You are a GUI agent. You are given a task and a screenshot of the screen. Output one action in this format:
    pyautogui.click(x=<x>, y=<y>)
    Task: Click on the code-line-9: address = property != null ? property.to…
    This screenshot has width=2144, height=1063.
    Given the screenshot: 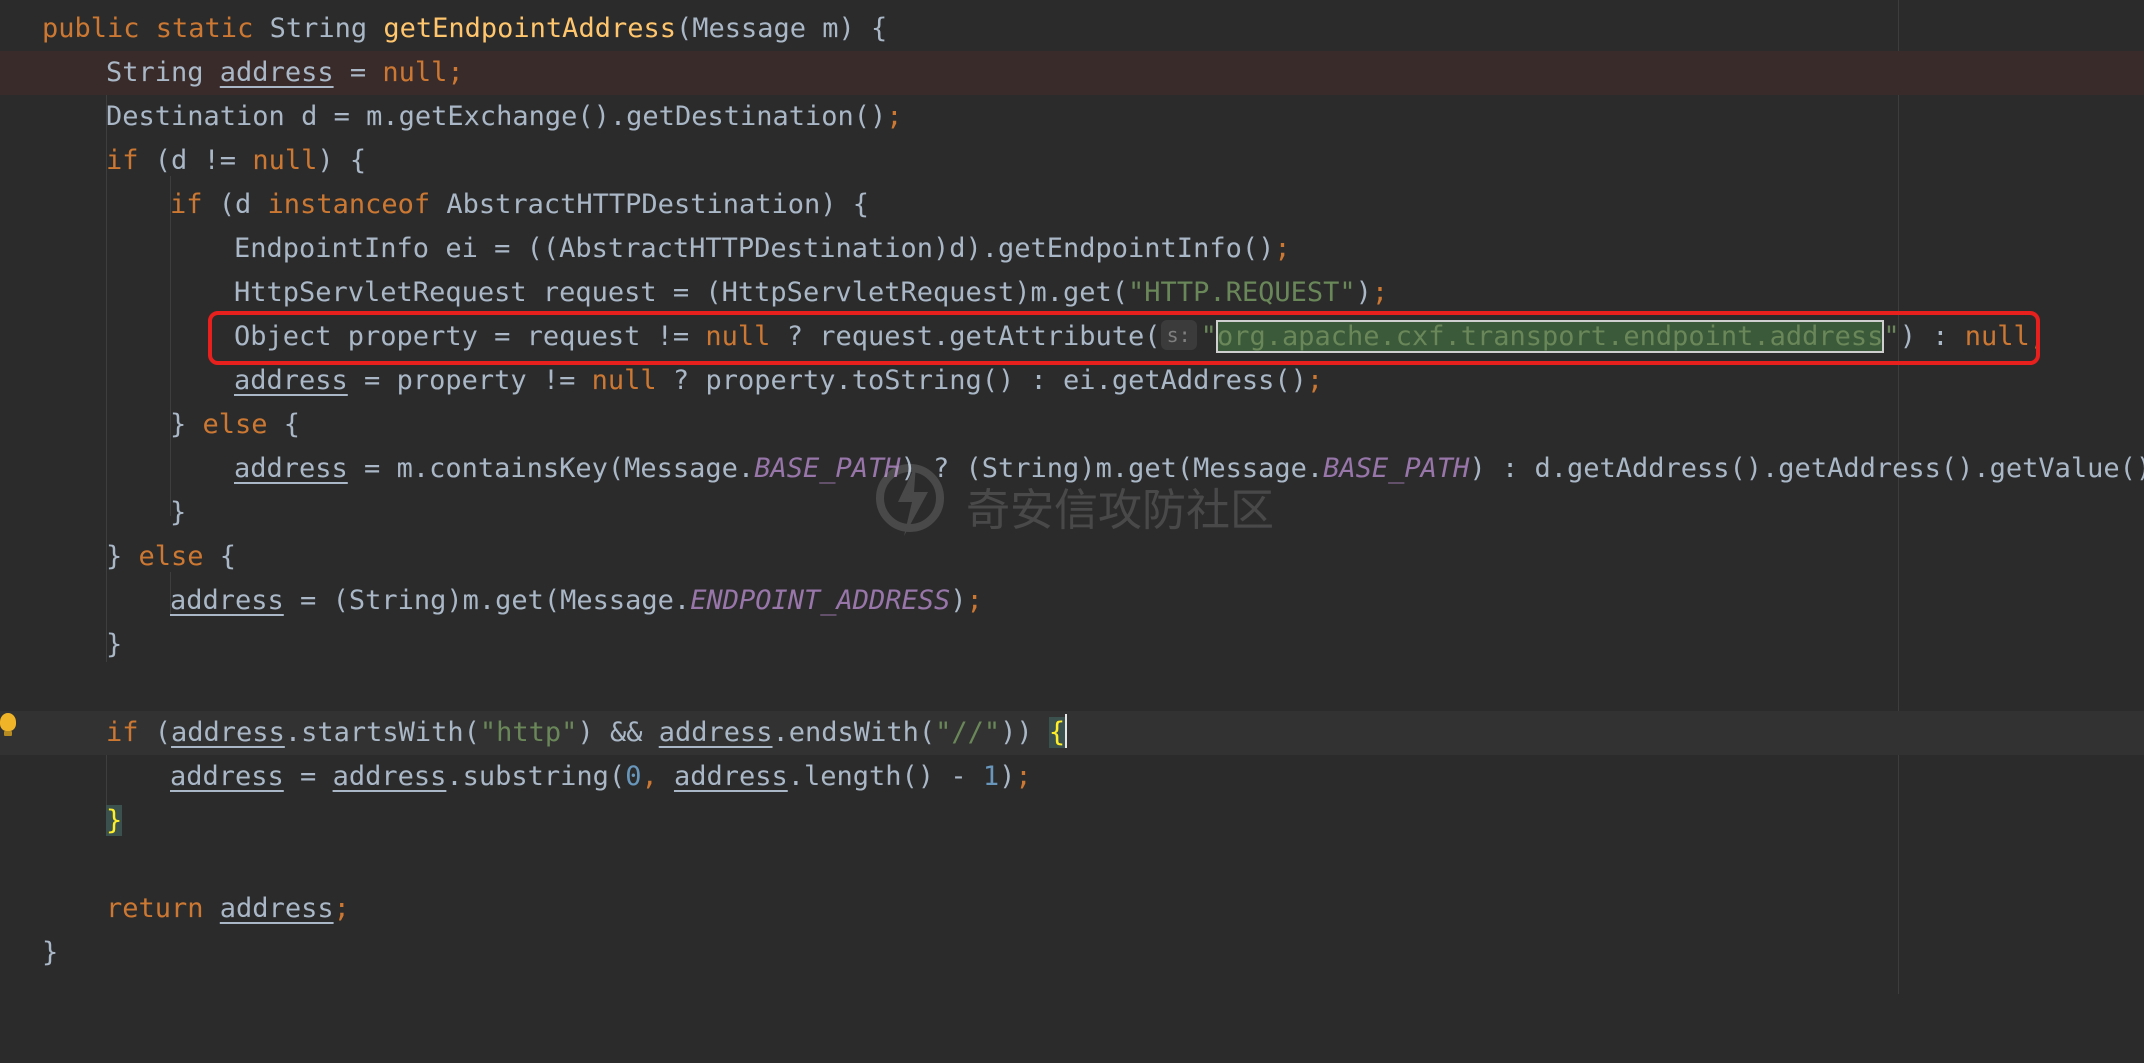 What is the action you would take?
    pyautogui.click(x=779, y=380)
    